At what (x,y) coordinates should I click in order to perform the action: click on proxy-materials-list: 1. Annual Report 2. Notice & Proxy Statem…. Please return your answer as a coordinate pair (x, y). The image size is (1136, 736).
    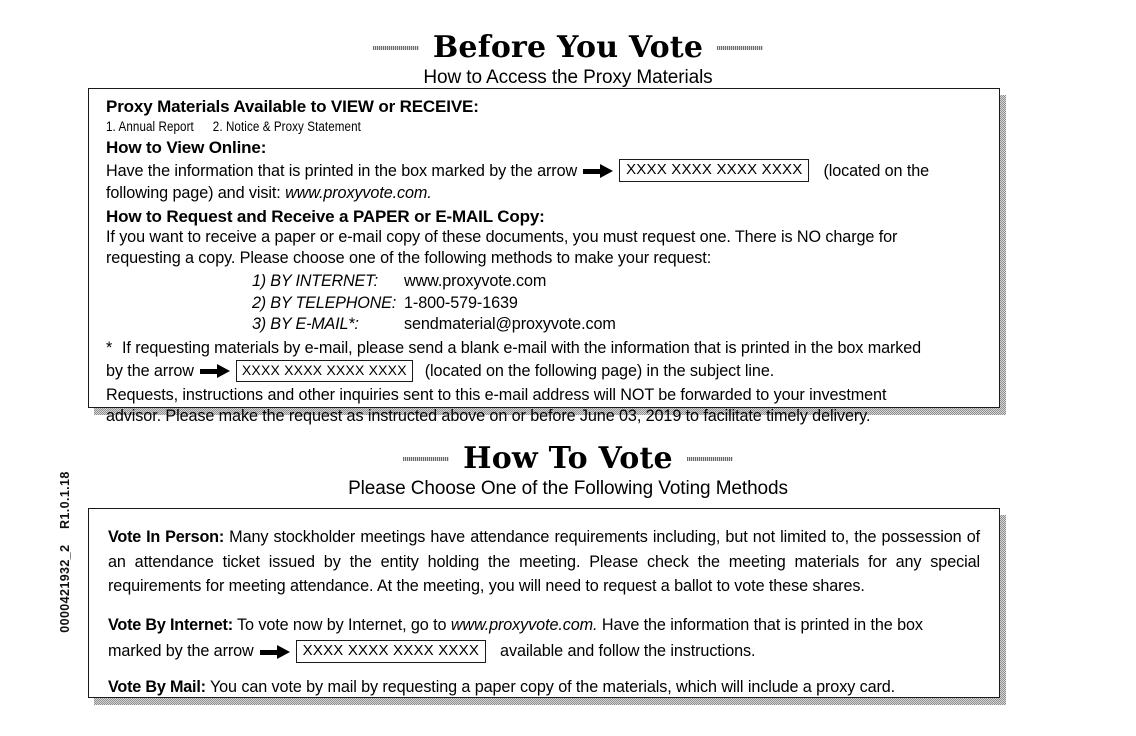
    Looking at the image, I should click on (483, 126).